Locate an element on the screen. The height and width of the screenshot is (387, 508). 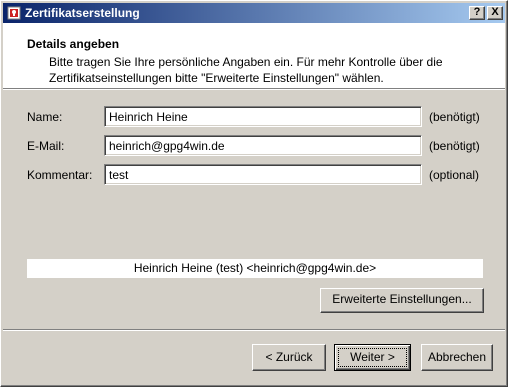
window-title: Zertifikatserstellung is located at coordinates (82, 13).